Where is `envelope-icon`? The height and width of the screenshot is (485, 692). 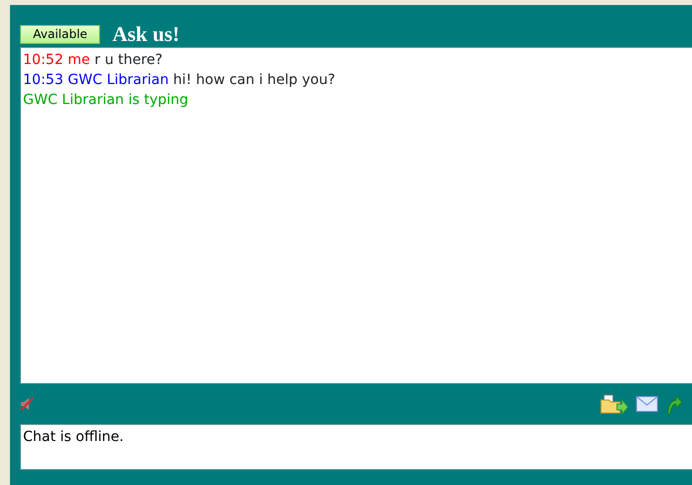
envelope-icon is located at coordinates (647, 404).